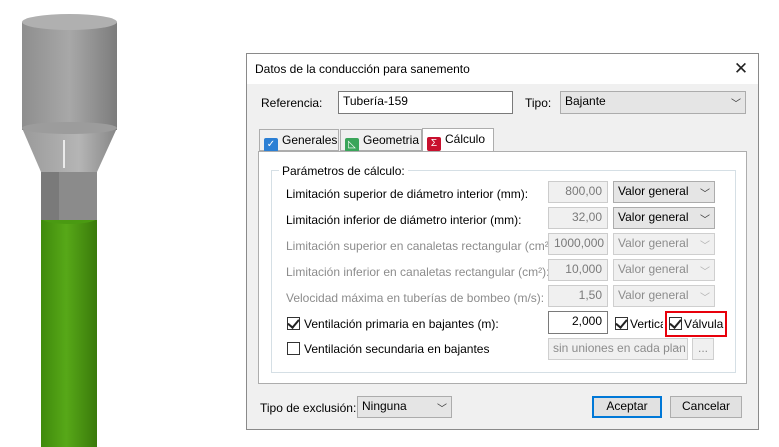 The image size is (779, 447). Describe the element at coordinates (384, 406) in the screenshot. I see `exclusion-value: Ninguna` at that location.